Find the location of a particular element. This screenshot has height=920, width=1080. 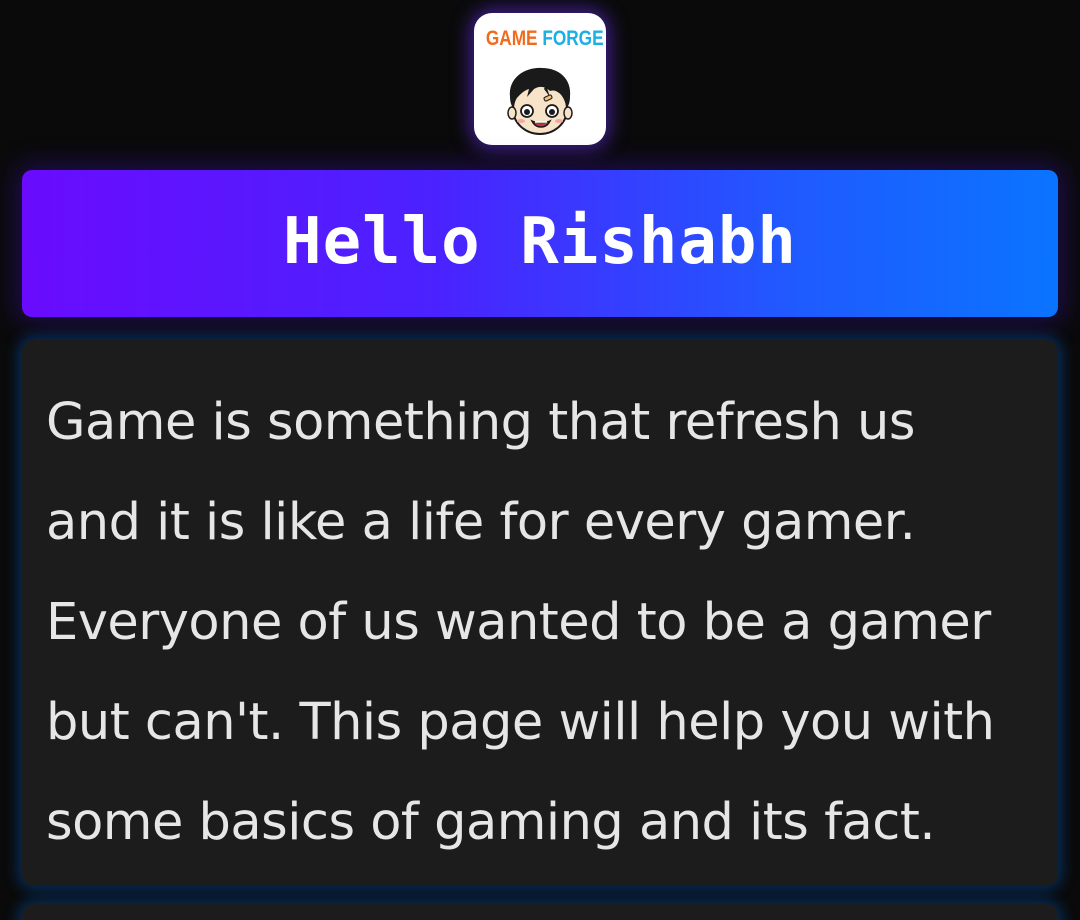

logo-wordmark: GAME FORGE is located at coordinates (544, 39).